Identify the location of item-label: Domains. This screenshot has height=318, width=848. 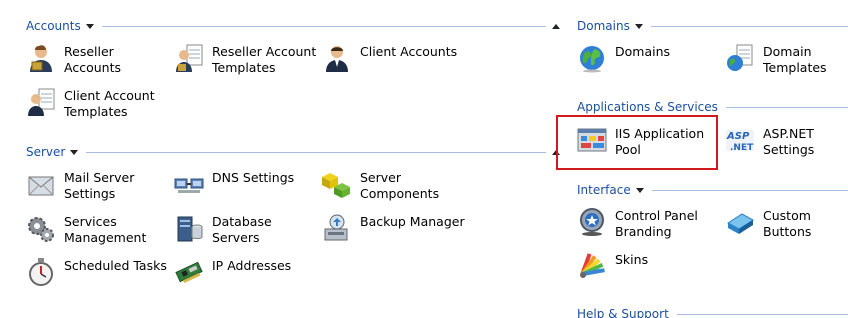
(643, 51).